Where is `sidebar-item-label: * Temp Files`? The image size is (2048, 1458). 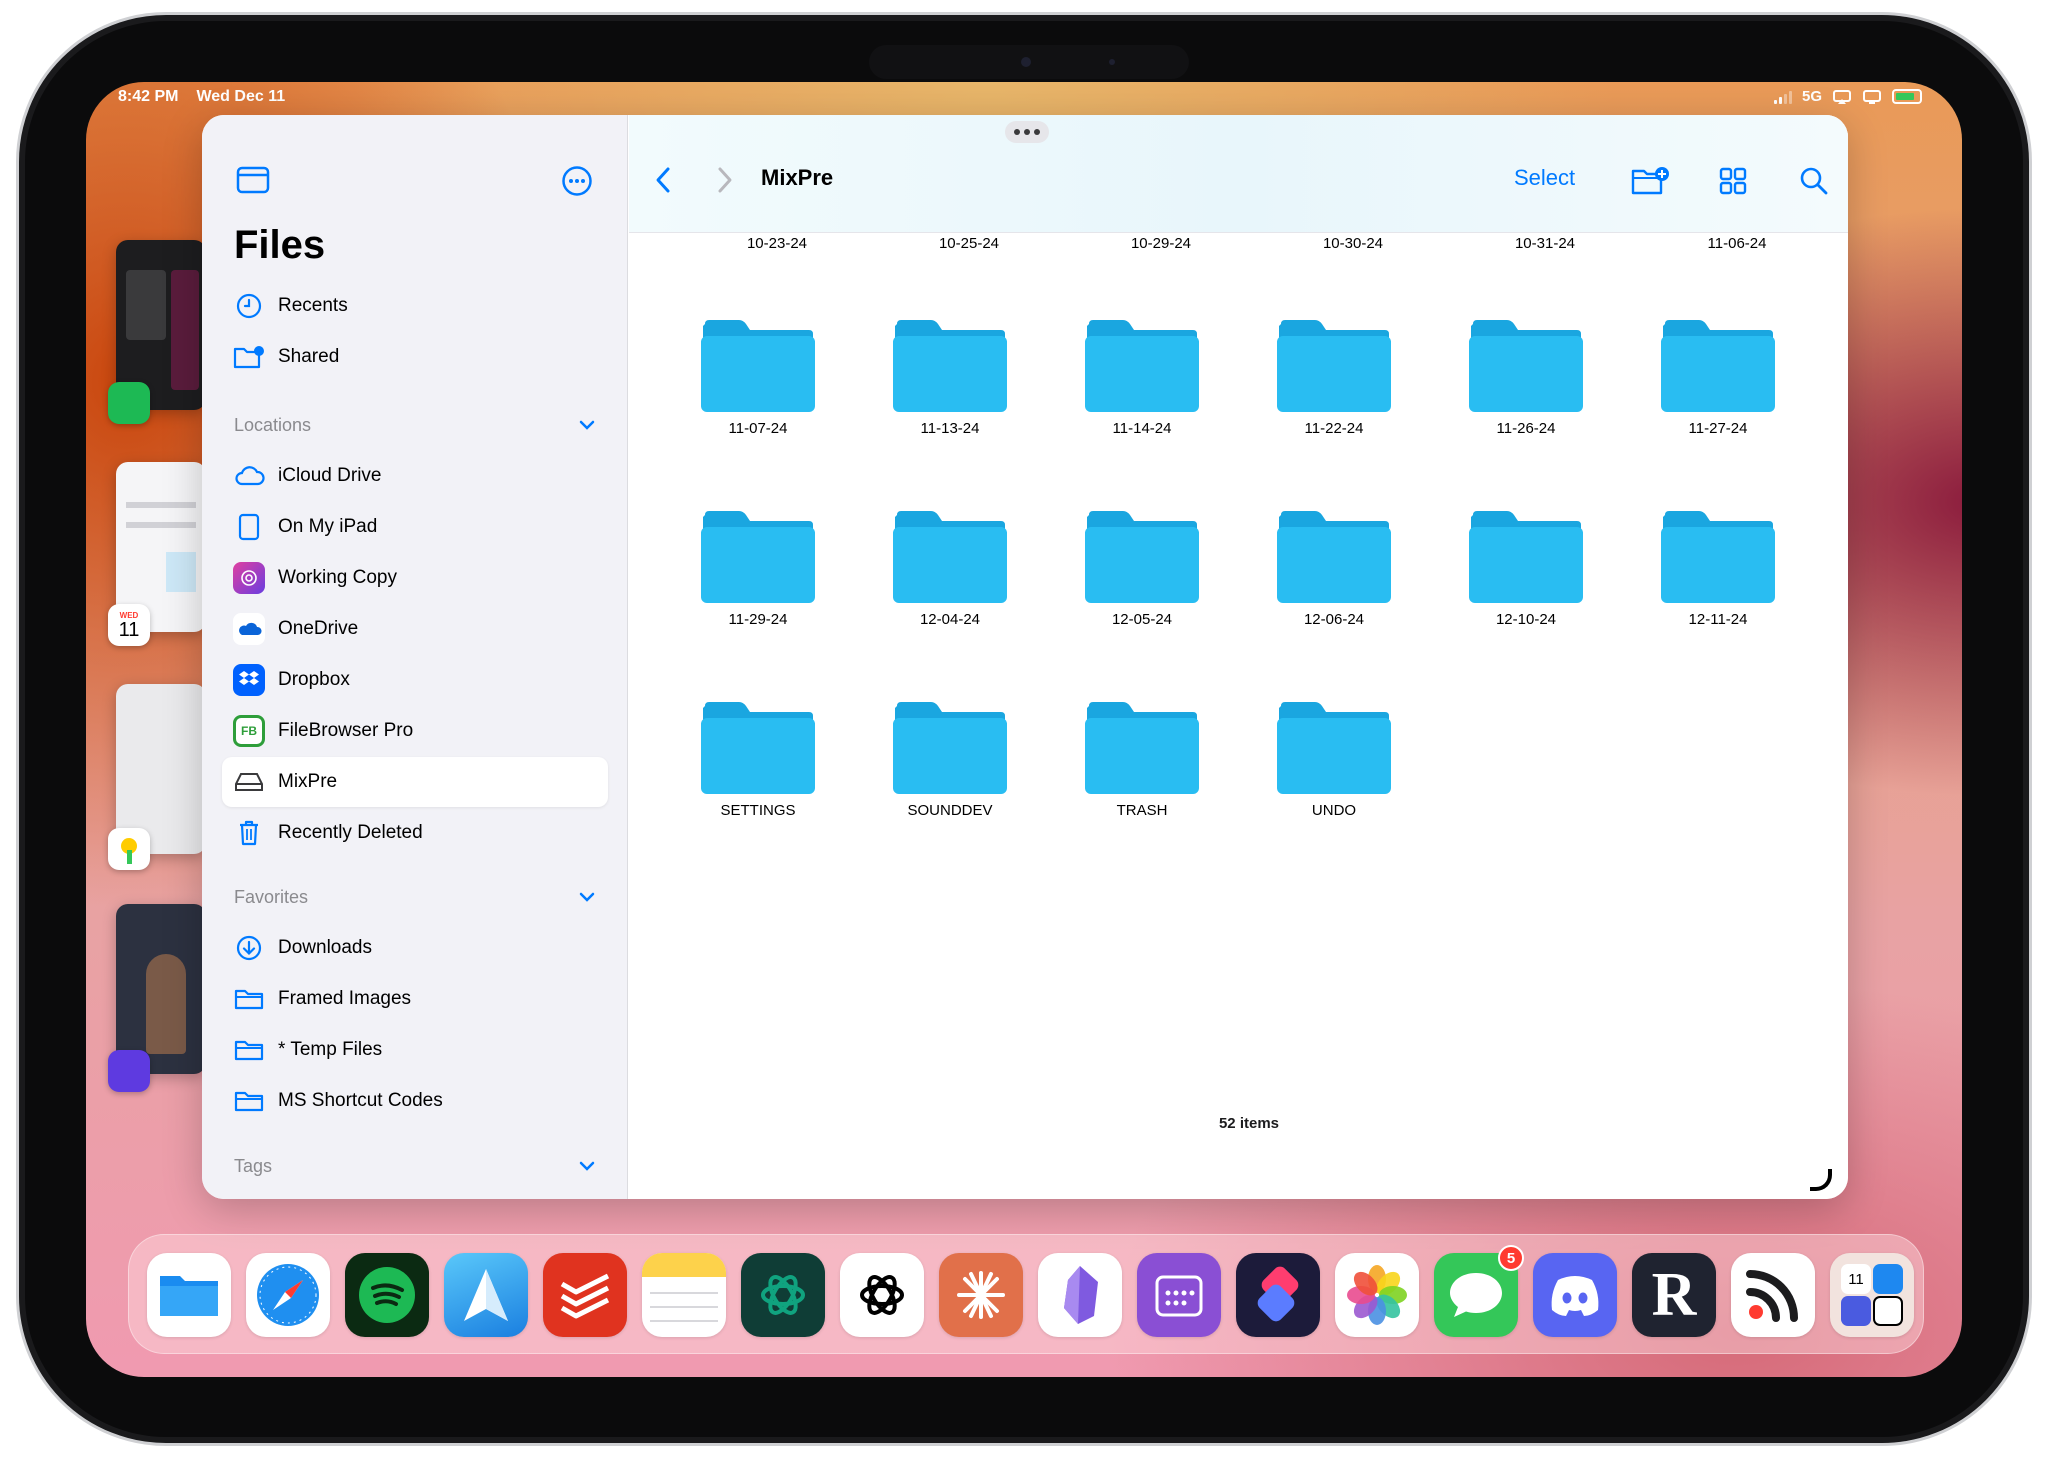
sidebar-item-label: * Temp Files is located at coordinates (330, 1049).